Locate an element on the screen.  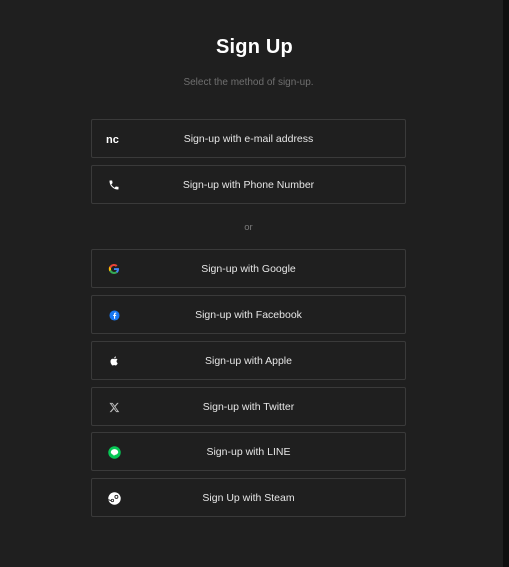
signup-facebook-button: Sign-up with Facebook is located at coordinates (248, 314).